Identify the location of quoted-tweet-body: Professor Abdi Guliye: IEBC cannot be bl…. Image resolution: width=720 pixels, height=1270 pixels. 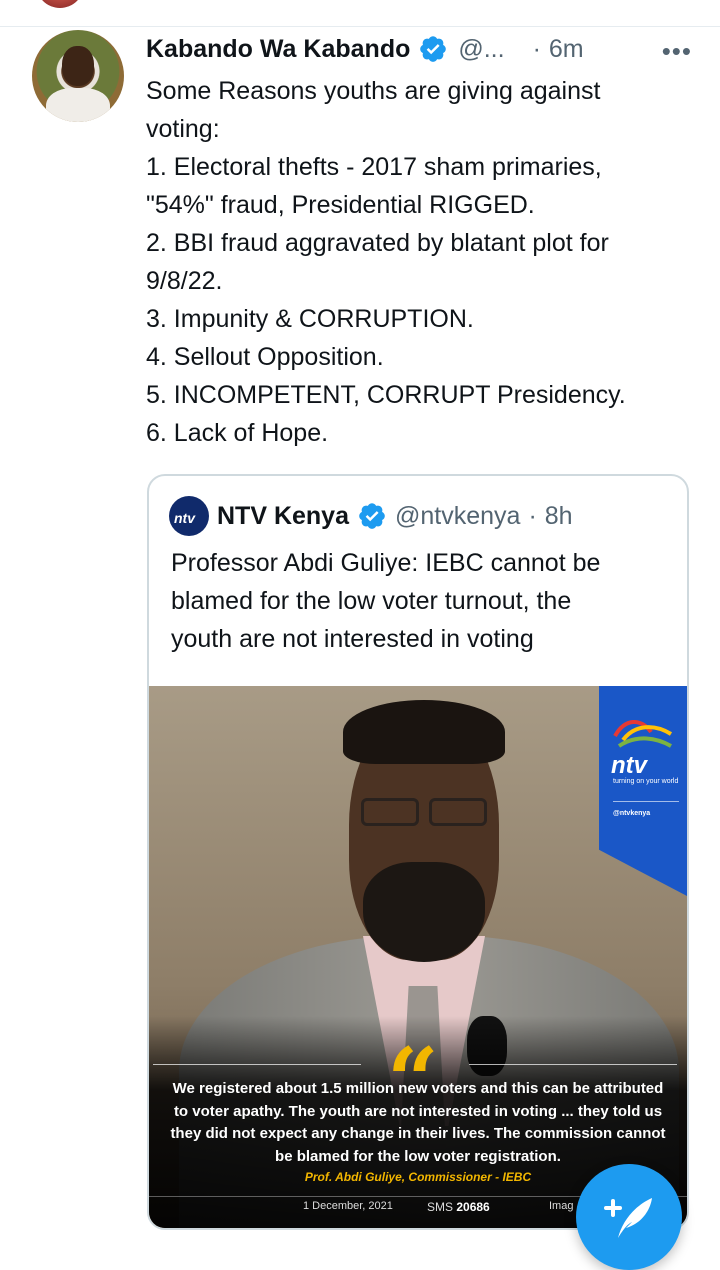
(421, 601).